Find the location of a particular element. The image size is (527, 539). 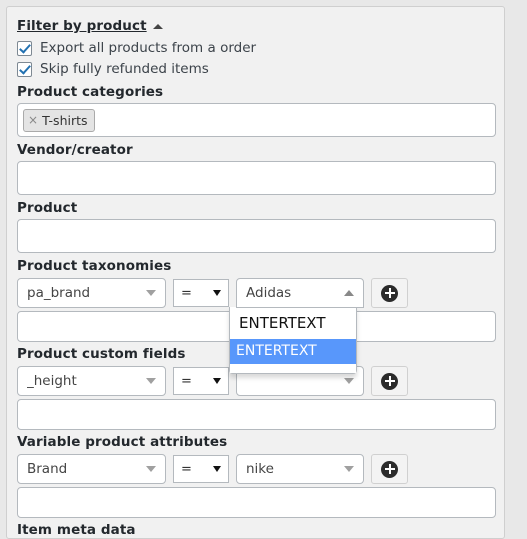

product-custom-fields-key-value: _height is located at coordinates (52, 381).